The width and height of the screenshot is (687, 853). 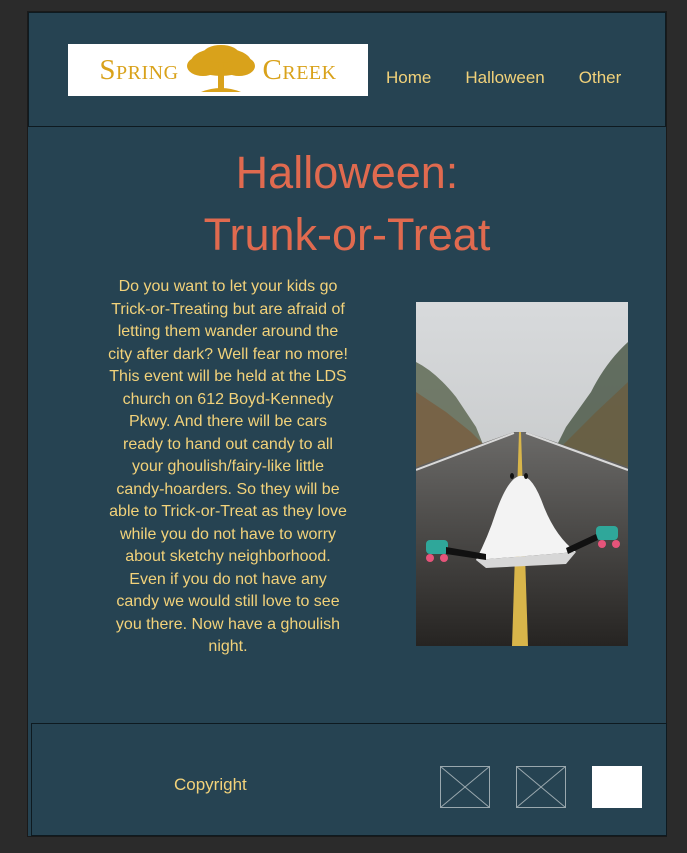 I want to click on spring-creek-logo: Spring Creek, so click(x=218, y=70).